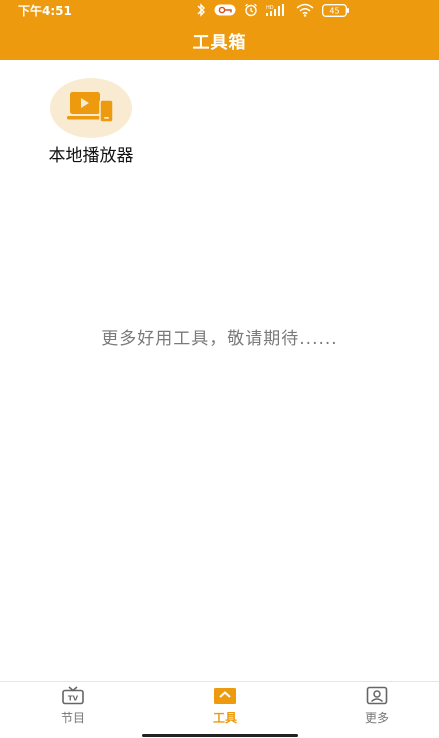 The width and height of the screenshot is (439, 738). What do you see at coordinates (45, 11) in the screenshot?
I see `status-time: 下午4:51` at bounding box center [45, 11].